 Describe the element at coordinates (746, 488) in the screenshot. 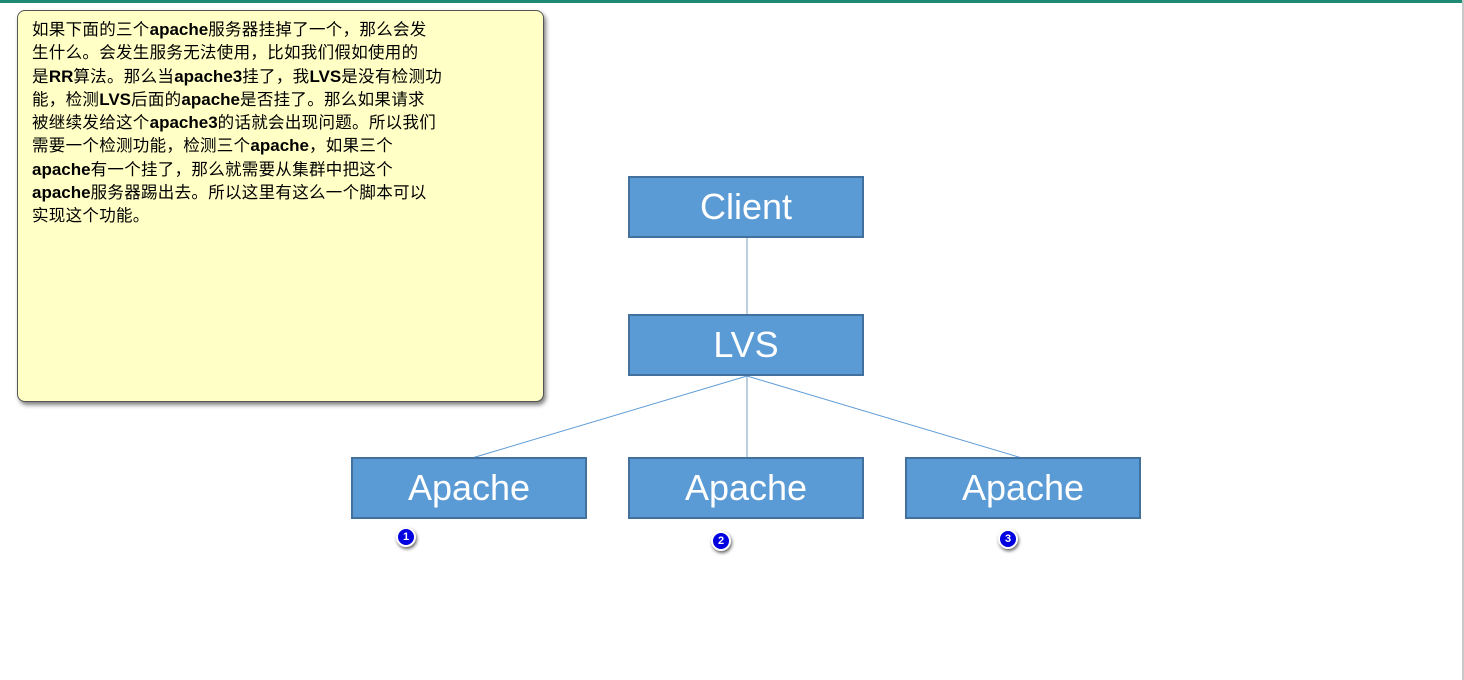

I see `apache-node-2: Apache` at that location.